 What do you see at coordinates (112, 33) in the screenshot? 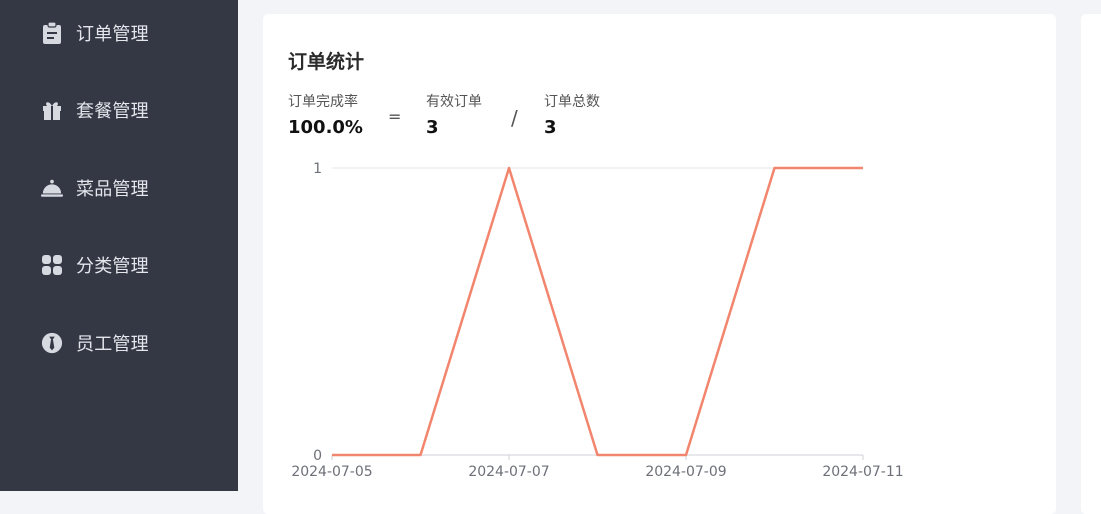
I see `sidebar-item-label: 订单管理` at bounding box center [112, 33].